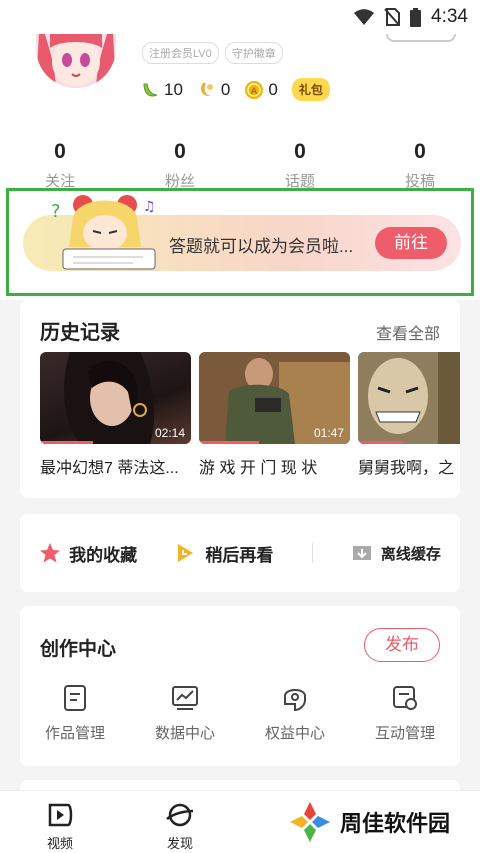 The height and width of the screenshot is (853, 480). Describe the element at coordinates (173, 89) in the screenshot. I see `banana-count: 10` at that location.